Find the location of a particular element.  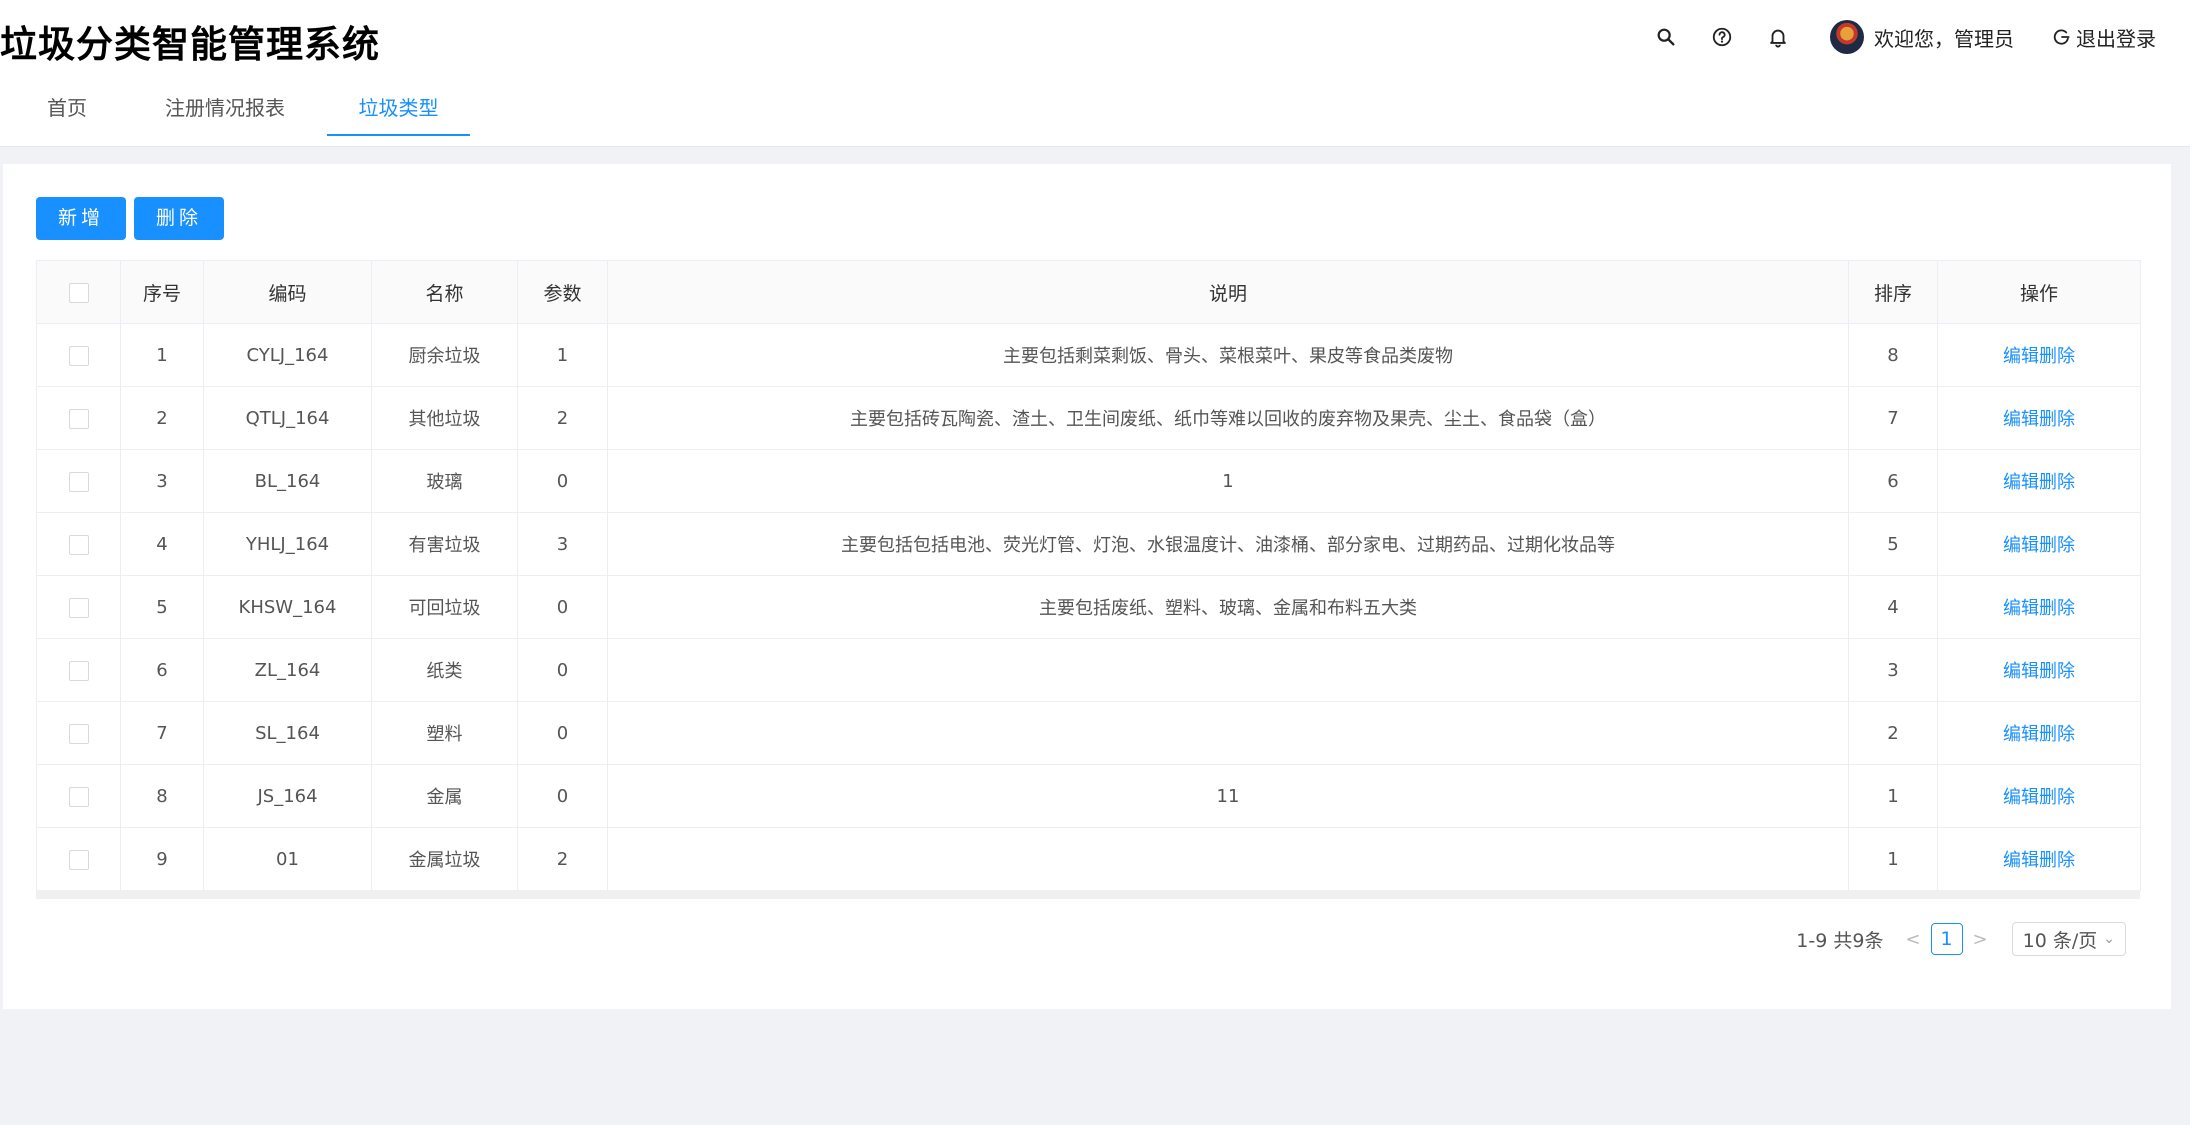

user-menu: 欢迎您，管理员 is located at coordinates (1922, 37).